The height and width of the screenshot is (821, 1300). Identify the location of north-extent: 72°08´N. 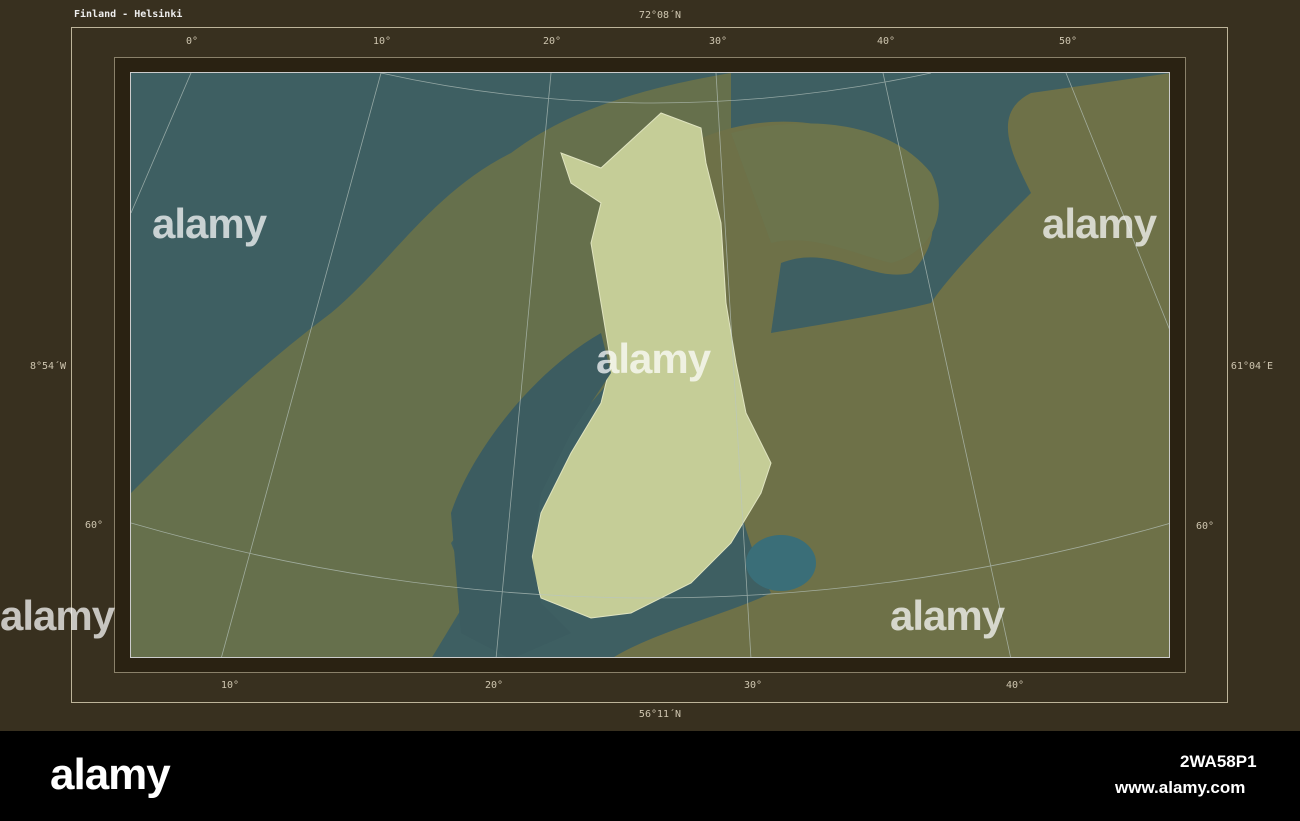
(660, 15).